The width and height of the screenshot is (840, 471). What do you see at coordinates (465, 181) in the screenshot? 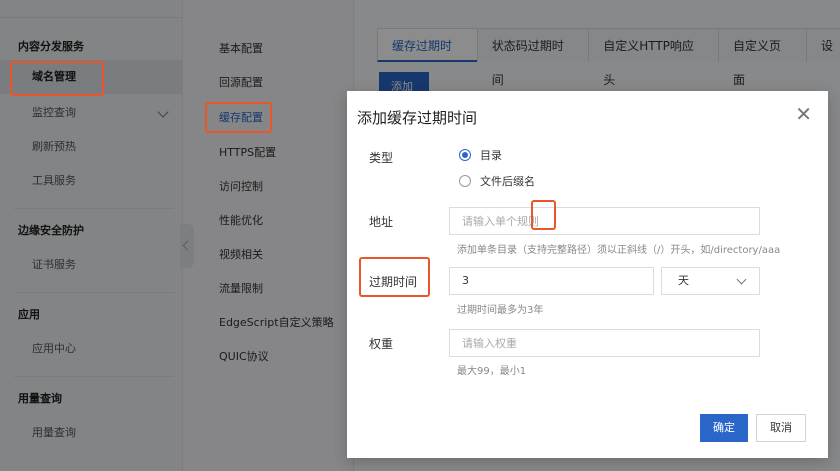
I see `radio-unchecked-icon` at bounding box center [465, 181].